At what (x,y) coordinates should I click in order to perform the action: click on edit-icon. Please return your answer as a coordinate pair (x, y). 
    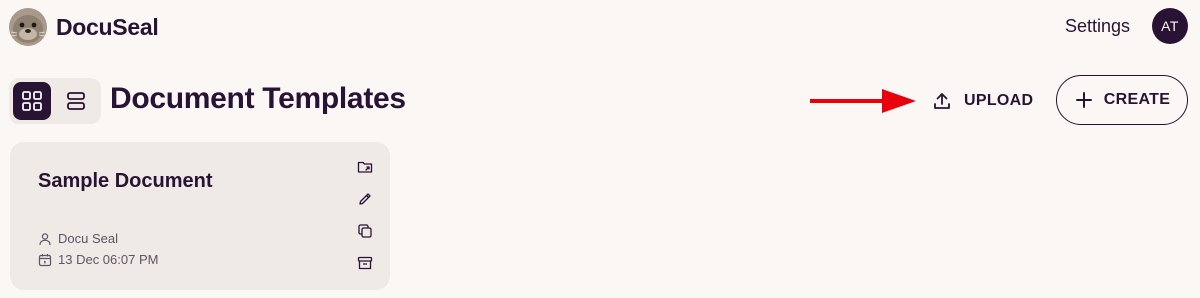
    Looking at the image, I should click on (365, 199).